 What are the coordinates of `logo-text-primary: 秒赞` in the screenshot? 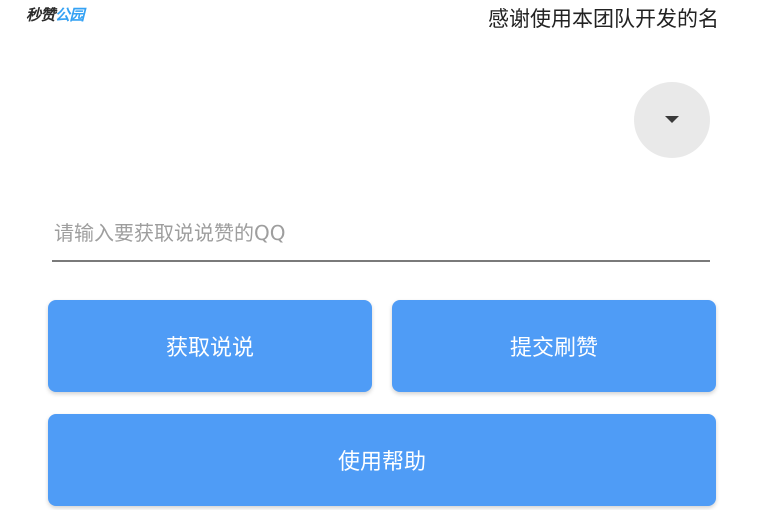 It's located at (41, 15).